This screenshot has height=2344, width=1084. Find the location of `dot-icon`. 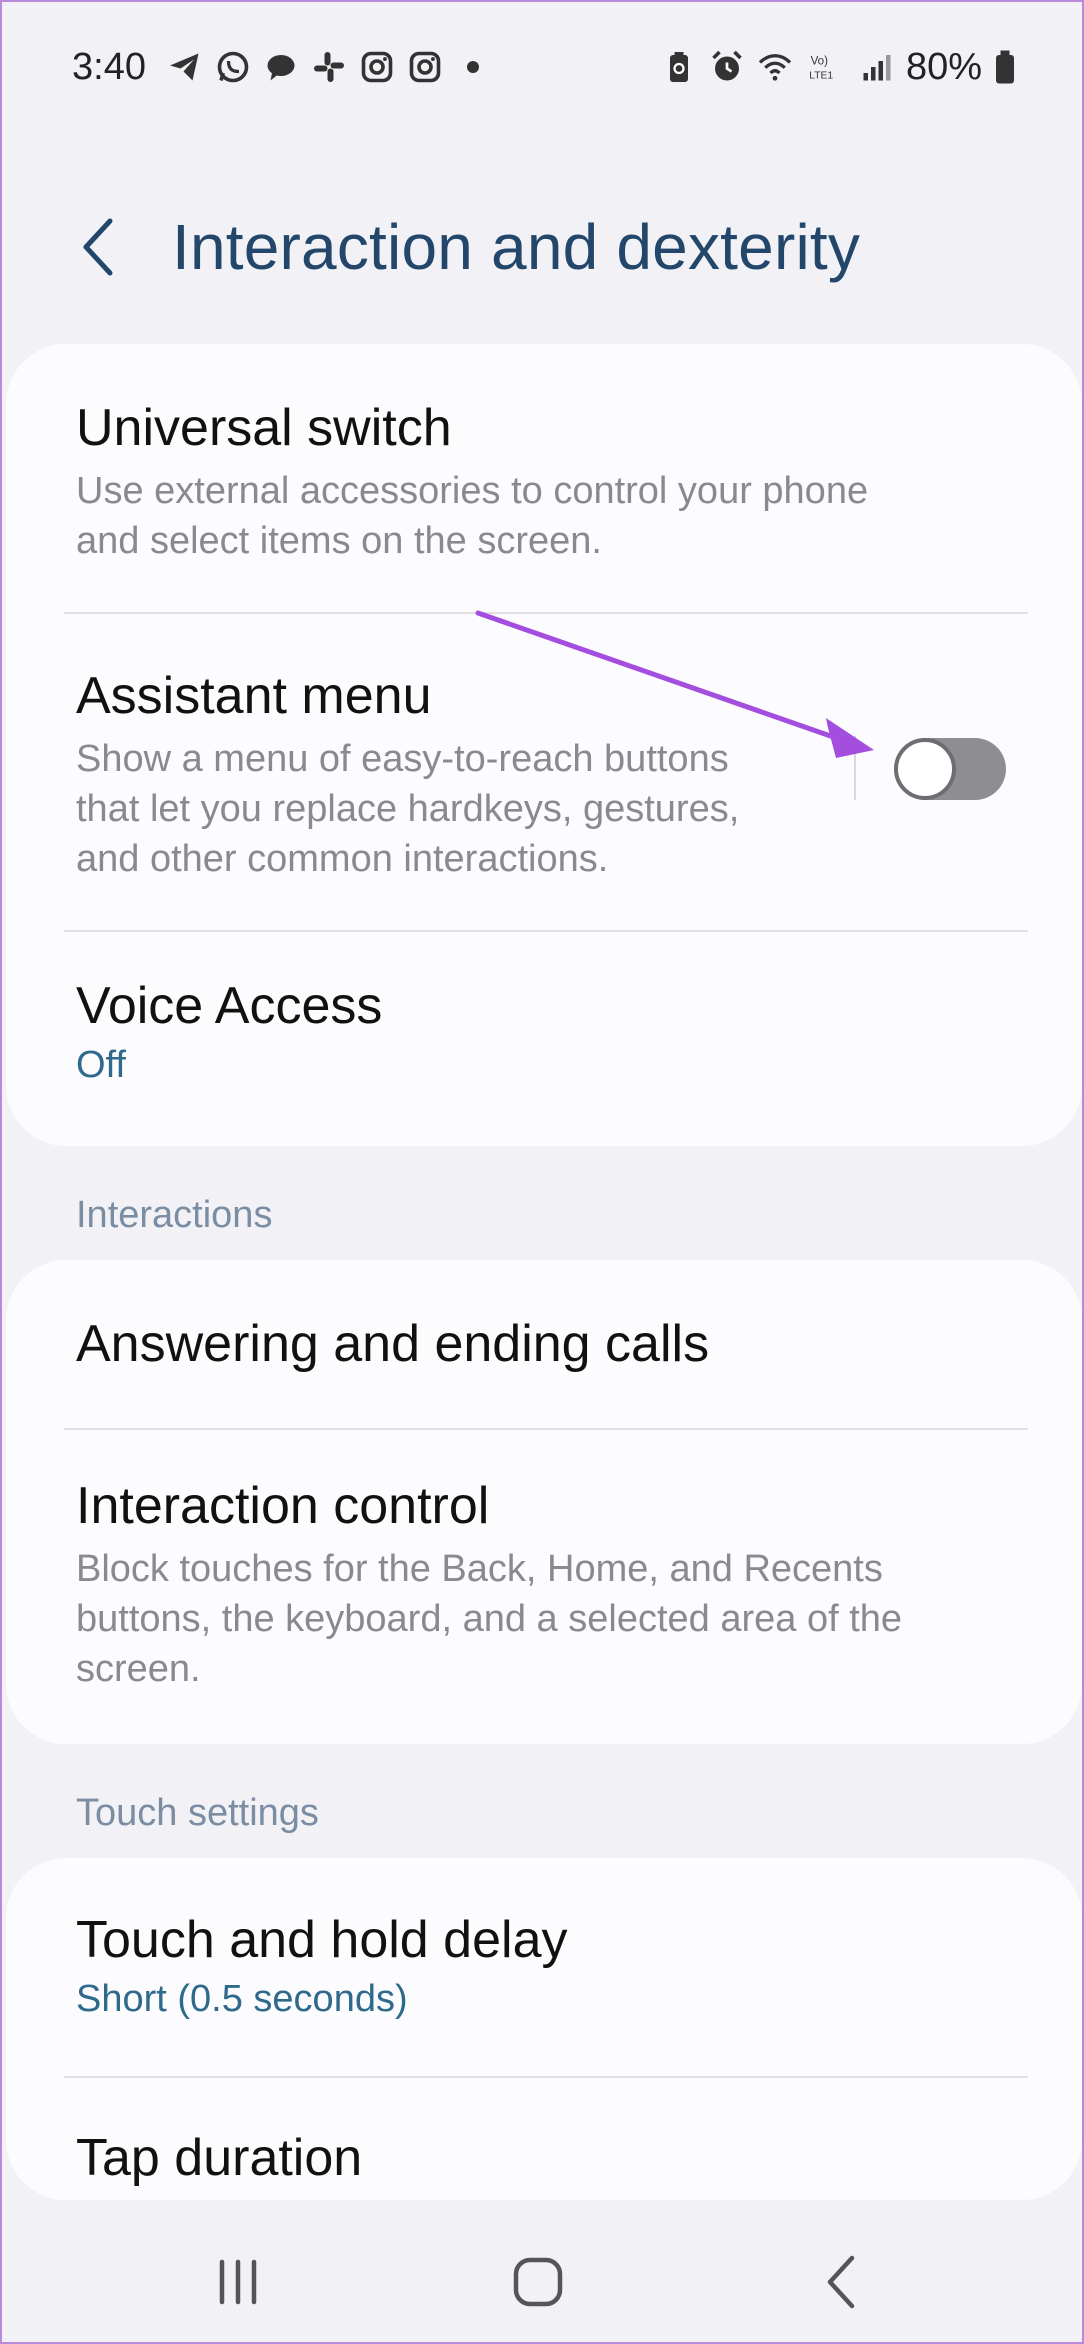

dot-icon is located at coordinates (473, 67).